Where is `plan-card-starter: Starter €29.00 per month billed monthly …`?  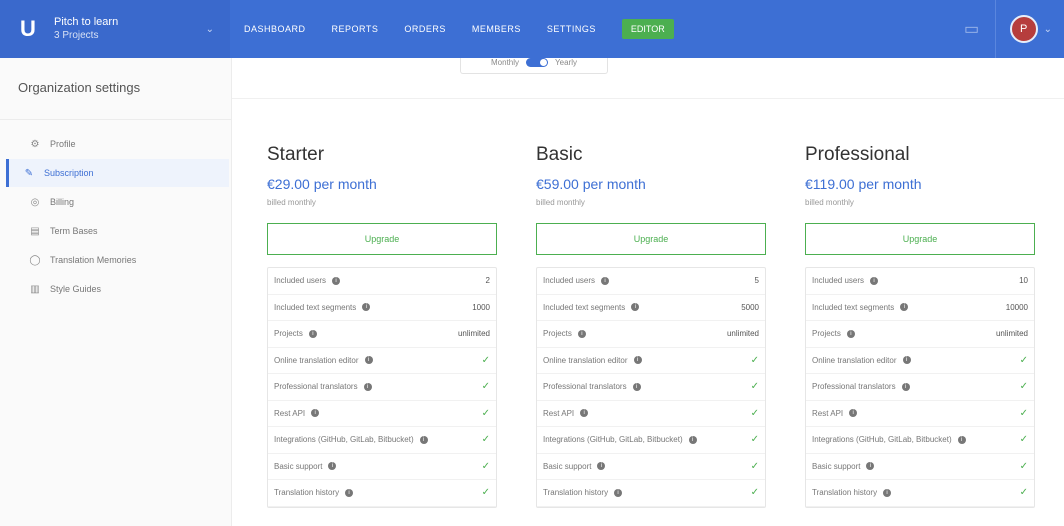
plan-card-starter: Starter €29.00 per month billed monthly … is located at coordinates (382, 326).